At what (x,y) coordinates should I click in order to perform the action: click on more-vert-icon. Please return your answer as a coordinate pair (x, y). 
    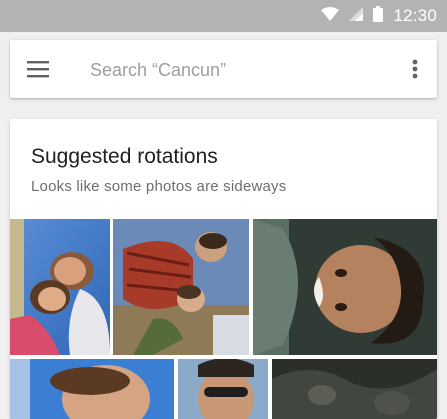
    Looking at the image, I should click on (415, 72).